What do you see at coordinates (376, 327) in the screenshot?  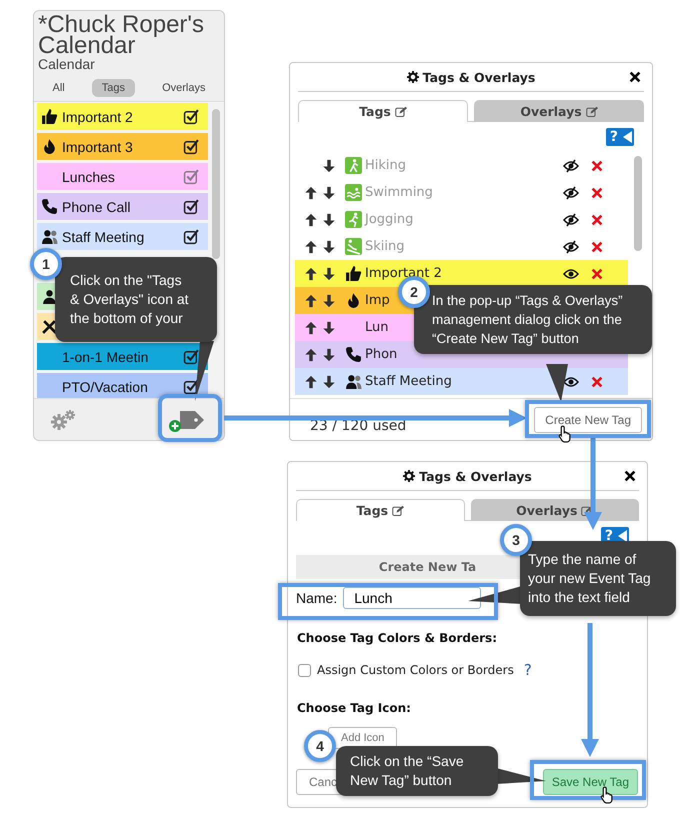 I see `tag-label: Lun` at bounding box center [376, 327].